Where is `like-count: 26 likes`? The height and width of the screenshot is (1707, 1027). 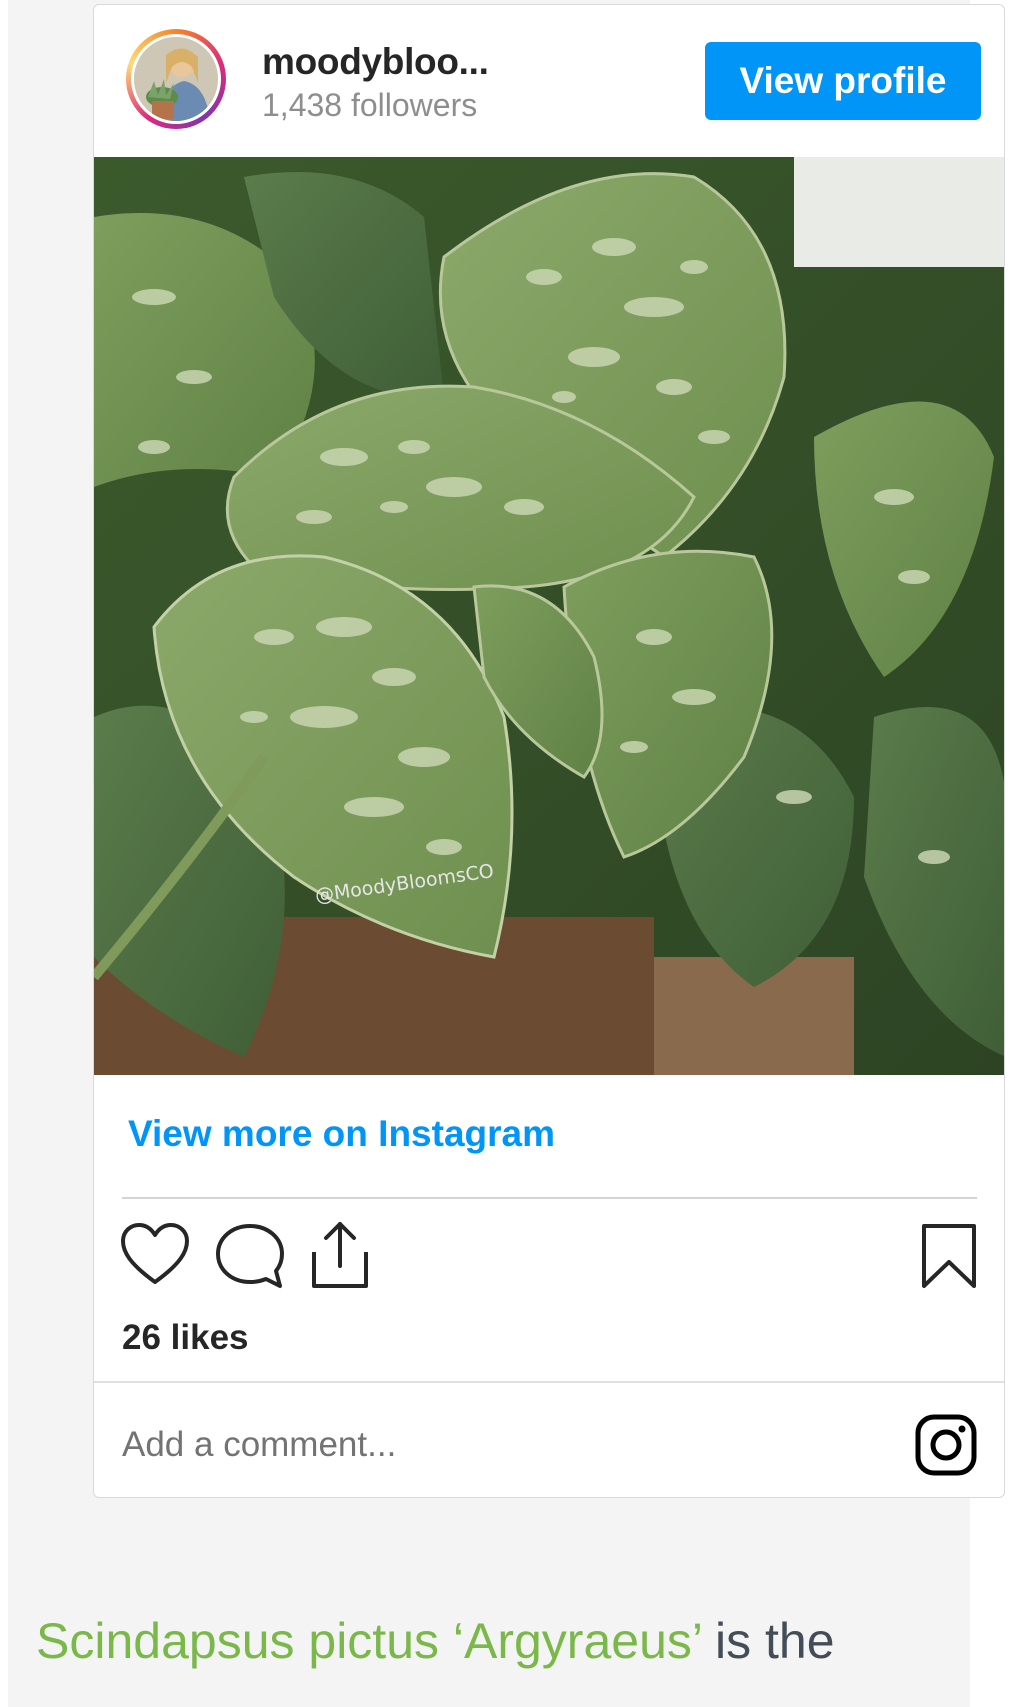 like-count: 26 likes is located at coordinates (185, 1337).